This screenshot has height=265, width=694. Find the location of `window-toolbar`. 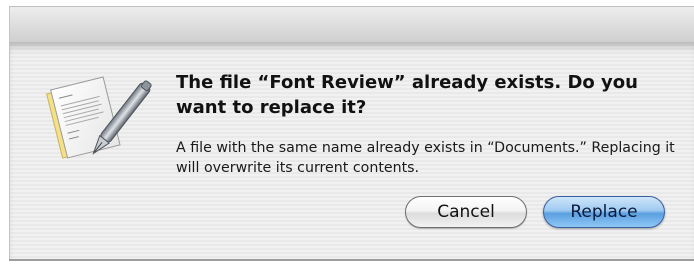

window-toolbar is located at coordinates (351, 24).